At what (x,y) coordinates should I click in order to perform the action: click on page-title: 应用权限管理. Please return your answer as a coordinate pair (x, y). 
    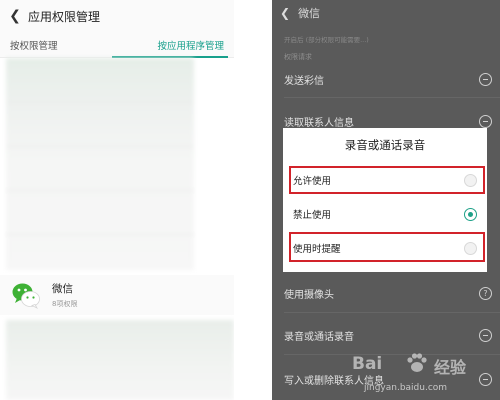
    Looking at the image, I should click on (64, 16).